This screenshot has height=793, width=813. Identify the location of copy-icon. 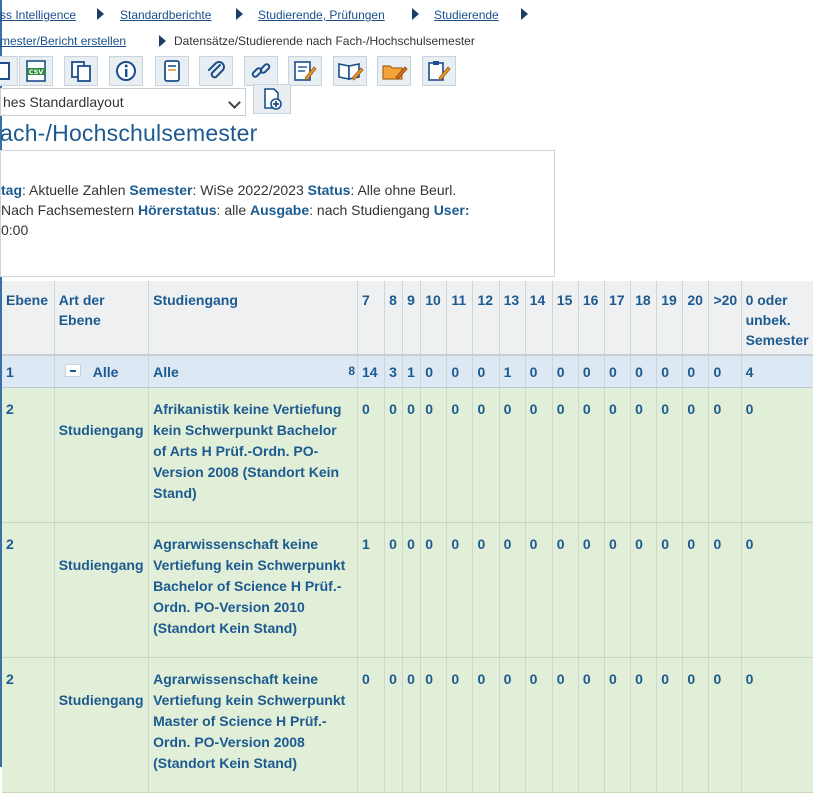
(81, 71).